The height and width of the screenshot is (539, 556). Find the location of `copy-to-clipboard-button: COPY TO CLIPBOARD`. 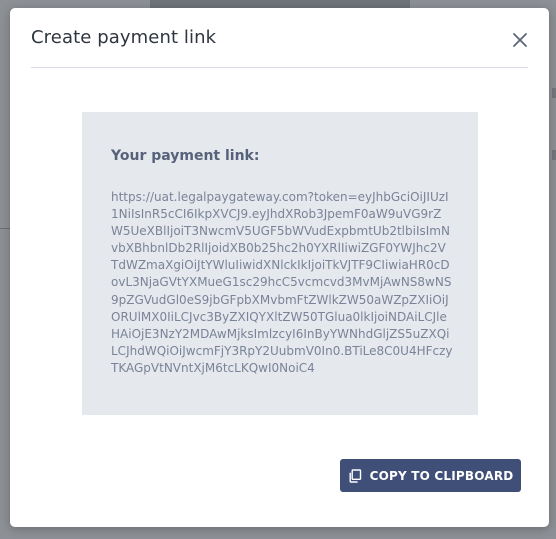

copy-to-clipboard-button: COPY TO CLIPBOARD is located at coordinates (430, 475).